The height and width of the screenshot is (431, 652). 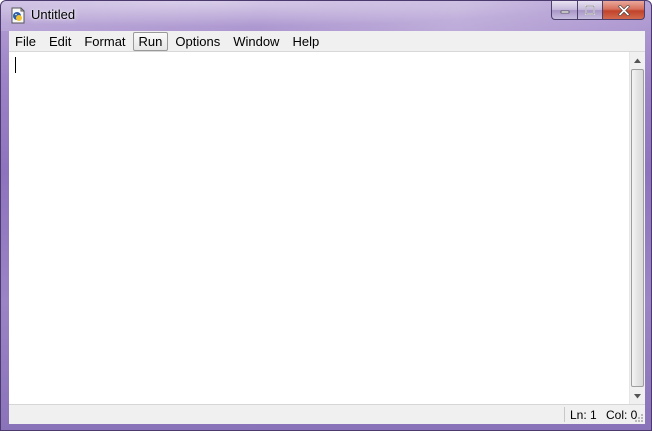 What do you see at coordinates (327, 41) in the screenshot?
I see `menu-bar: File Edit Format Run Options Window Help` at bounding box center [327, 41].